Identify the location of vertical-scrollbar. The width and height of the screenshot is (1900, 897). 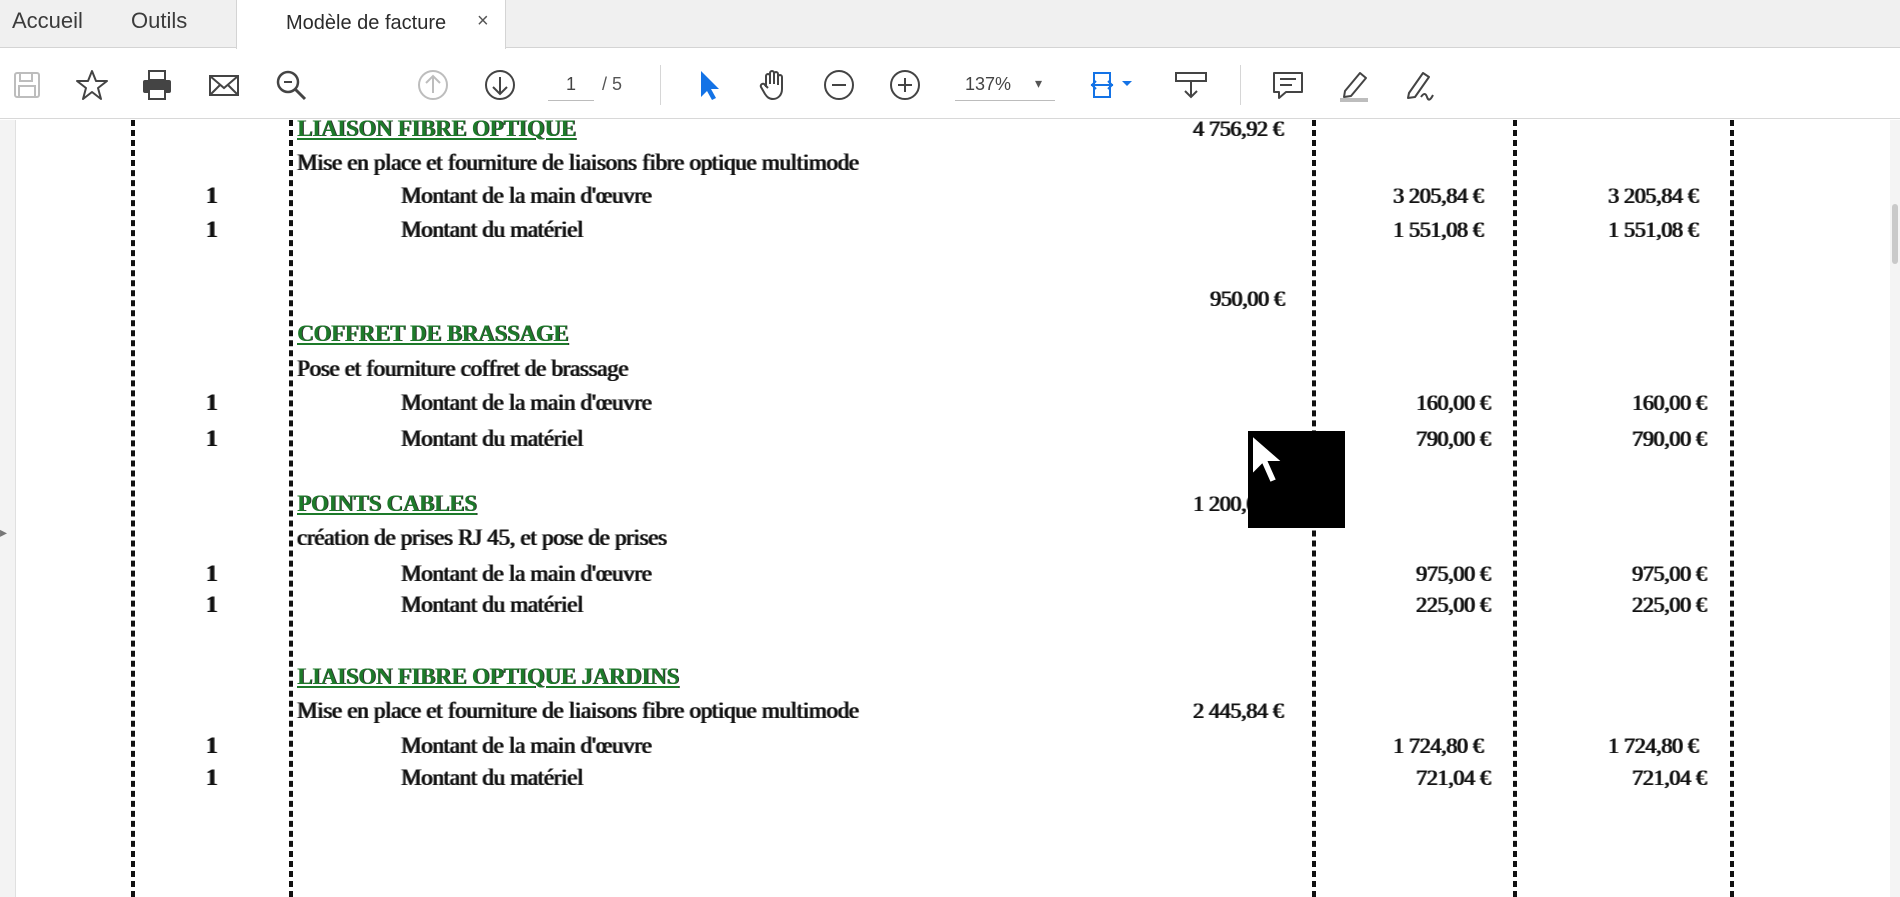
(1895, 508).